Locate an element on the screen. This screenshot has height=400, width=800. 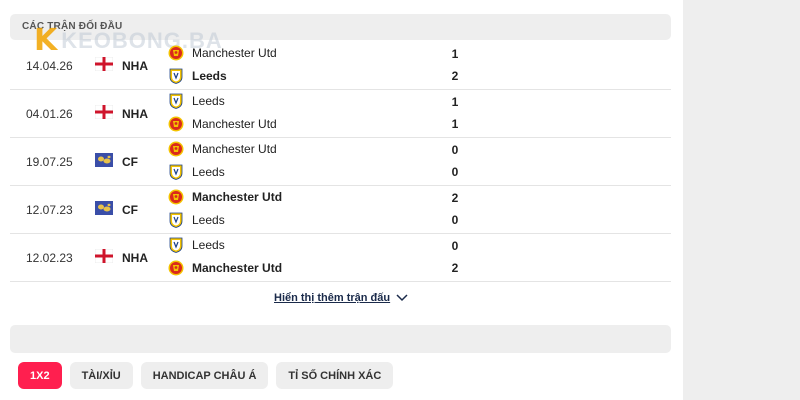
odds-tab: TÀI/XỈU is located at coordinates (101, 375).